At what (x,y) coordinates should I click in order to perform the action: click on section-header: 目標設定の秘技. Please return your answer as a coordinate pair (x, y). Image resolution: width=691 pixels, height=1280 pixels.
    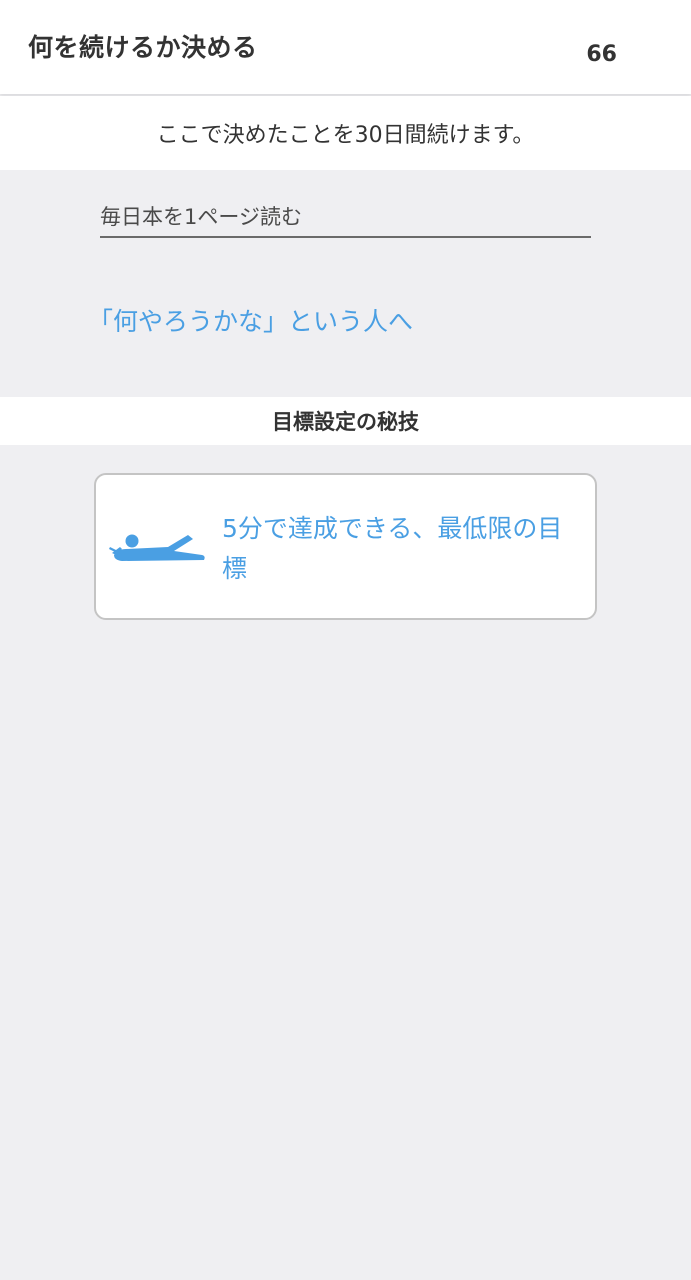
    Looking at the image, I should click on (345, 421).